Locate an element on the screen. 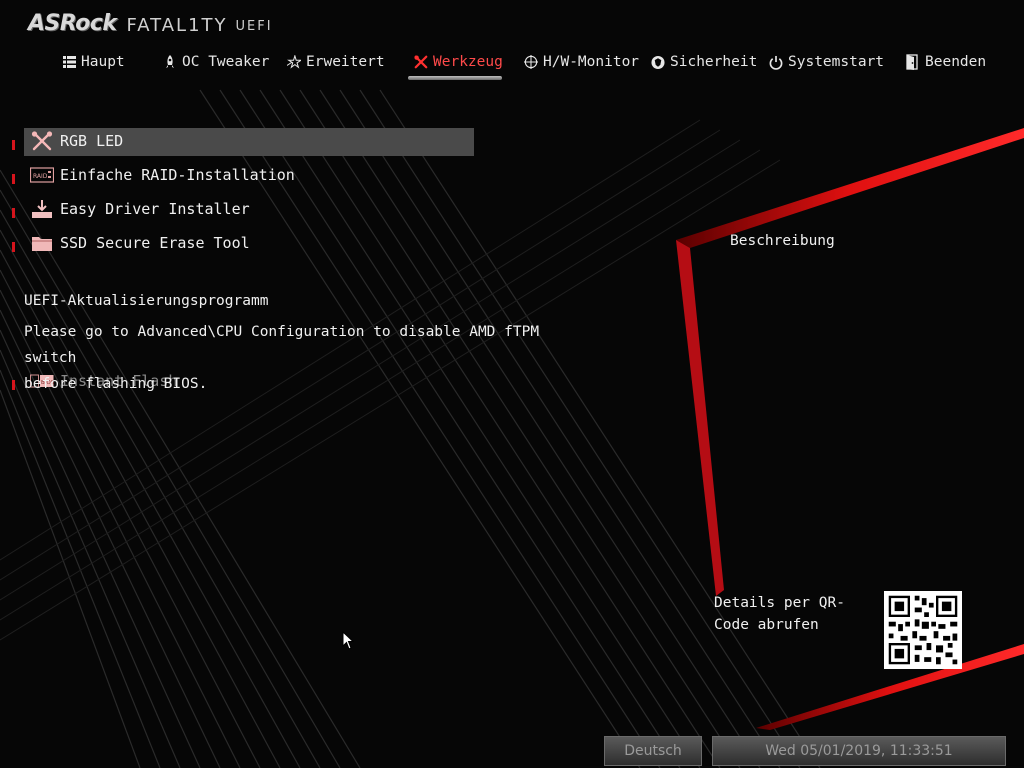  download-drive-icon is located at coordinates (42, 209).